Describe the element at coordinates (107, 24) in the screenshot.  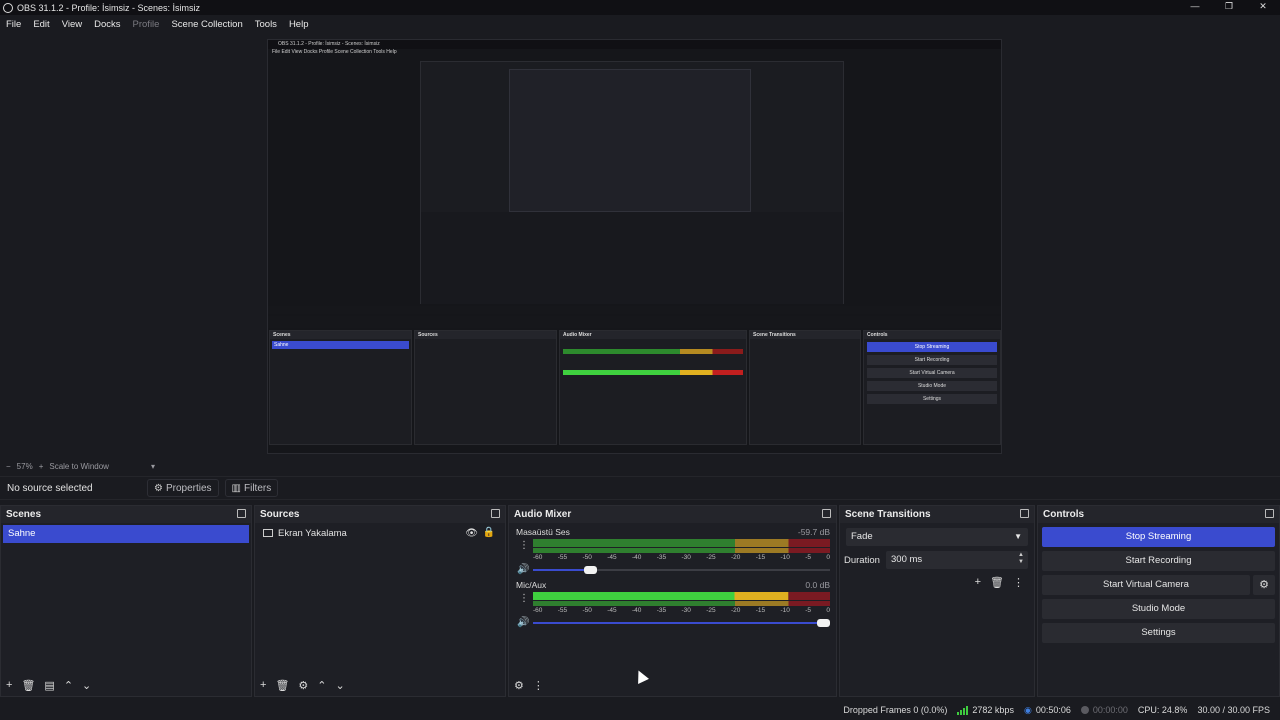
I see `menu-docks: Docks` at that location.